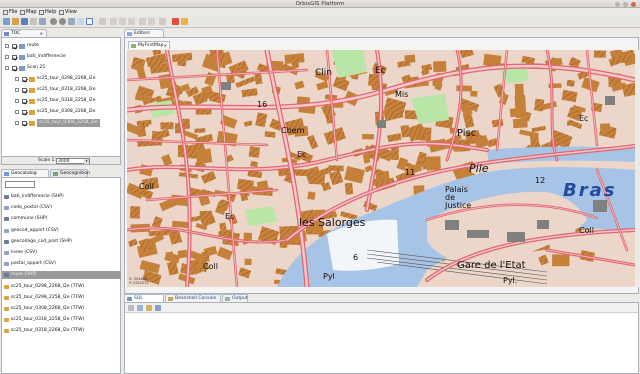  What do you see at coordinates (73, 160) in the screenshot?
I see `scale-select: 3000 ▾` at bounding box center [73, 160].